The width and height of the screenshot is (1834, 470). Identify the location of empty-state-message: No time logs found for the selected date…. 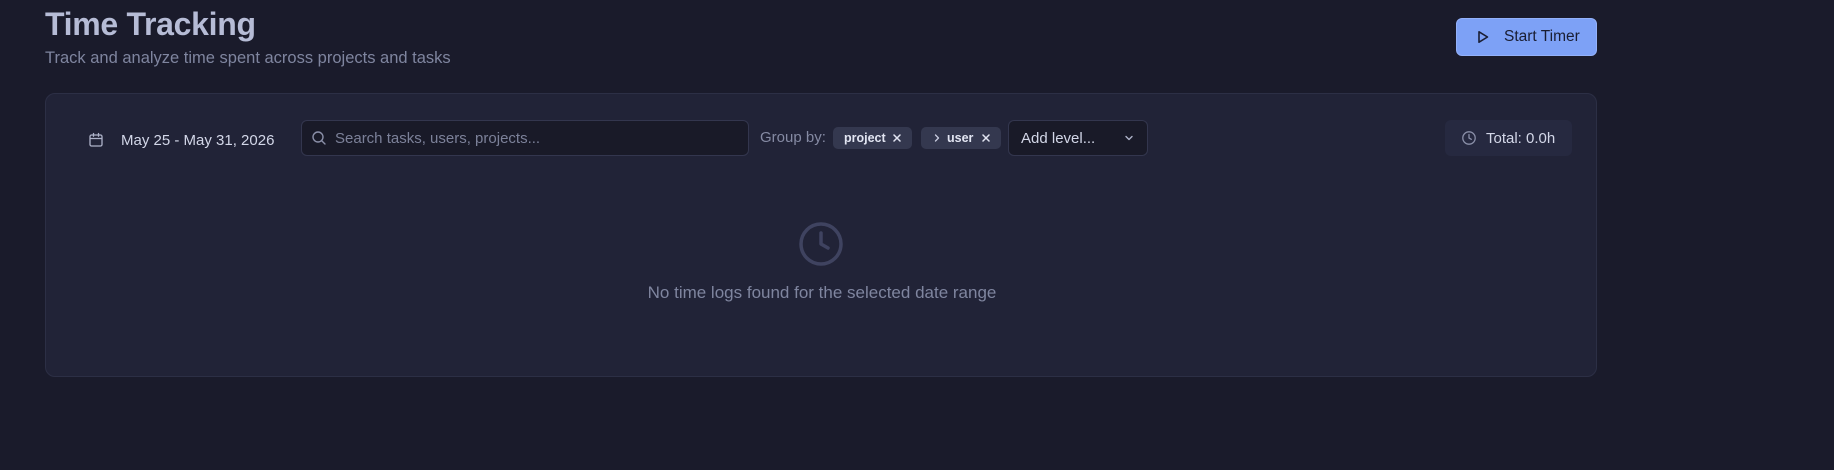
(822, 292).